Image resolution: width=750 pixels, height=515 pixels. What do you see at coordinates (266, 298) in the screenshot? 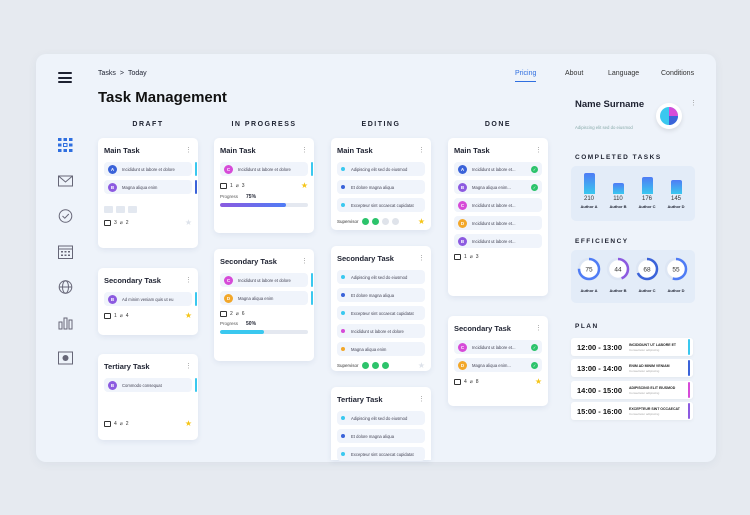
I see `list-item: D Magna aliqua enim` at bounding box center [266, 298].